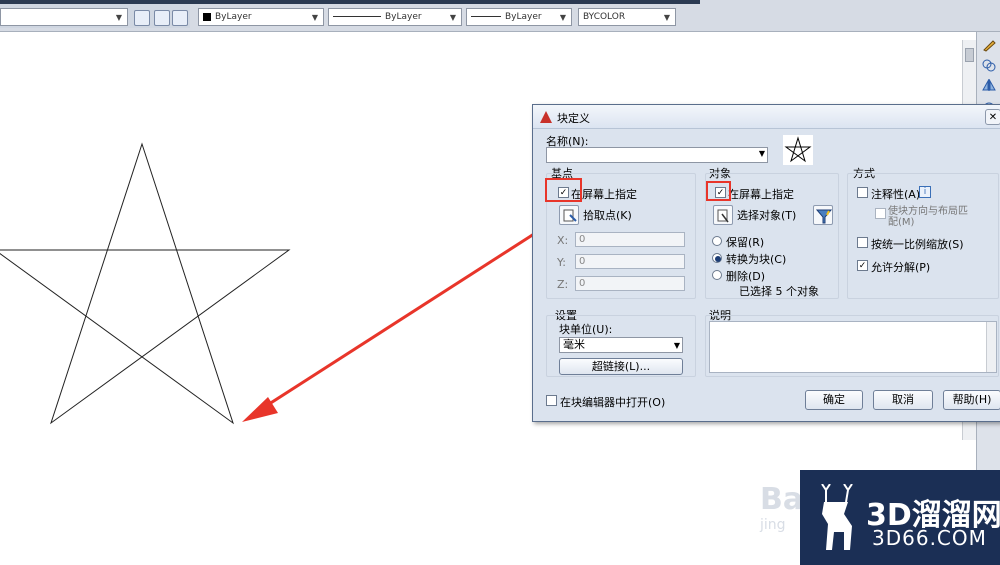 The image size is (1000, 565). I want to click on linetype-combo: ByLayer ▼, so click(395, 17).